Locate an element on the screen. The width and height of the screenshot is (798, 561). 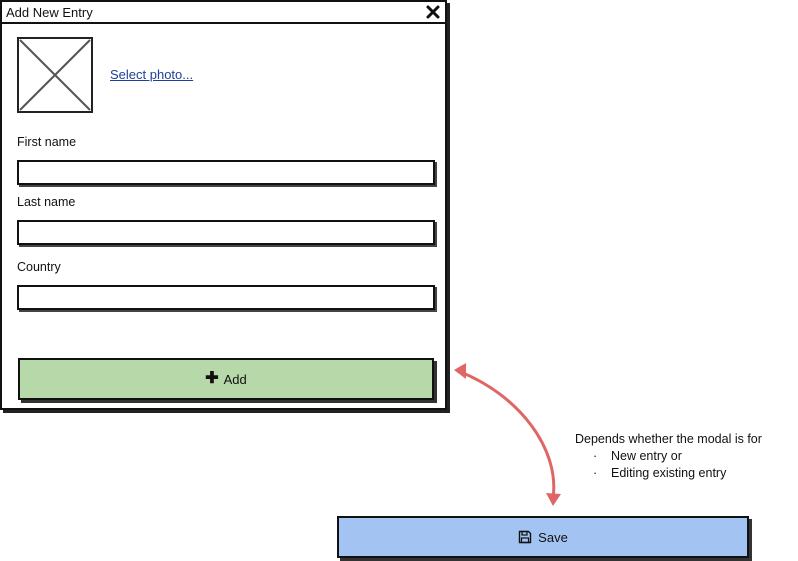
save-button: Save is located at coordinates (543, 537).